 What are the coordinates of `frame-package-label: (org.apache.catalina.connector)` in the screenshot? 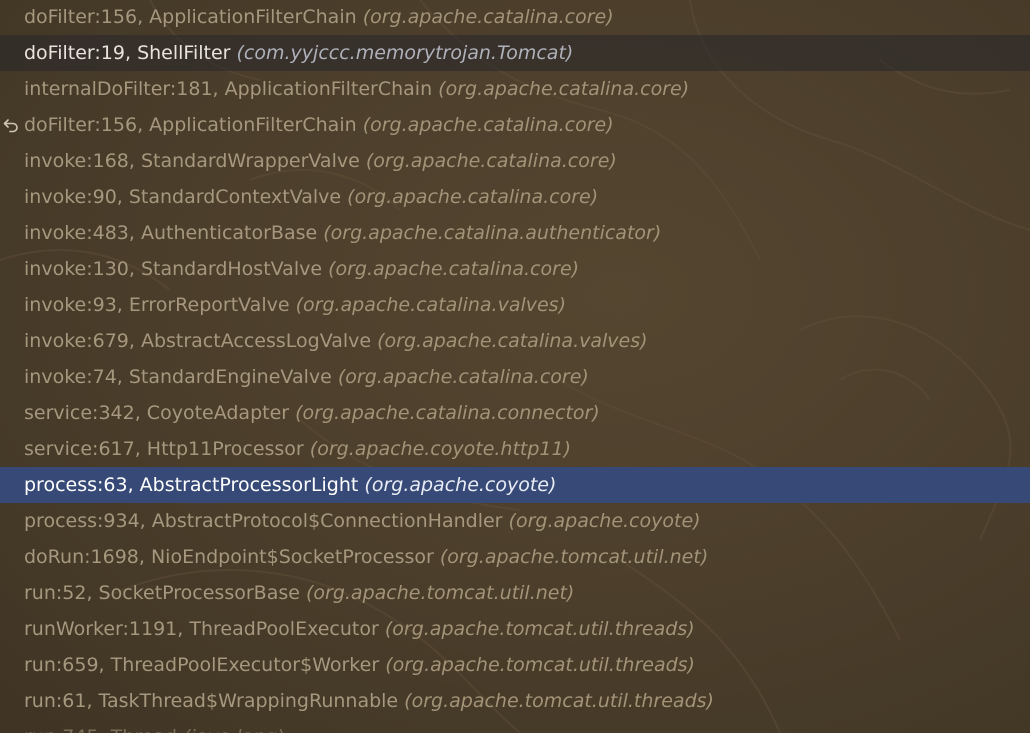 It's located at (447, 413).